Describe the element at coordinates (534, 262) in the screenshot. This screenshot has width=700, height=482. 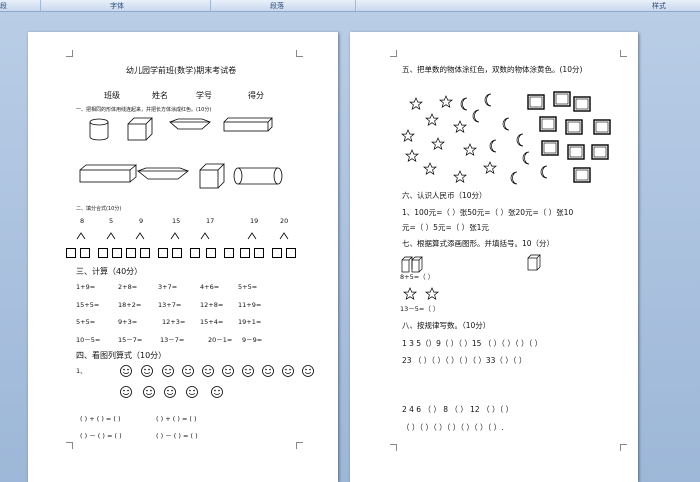
I see `cube-icon` at that location.